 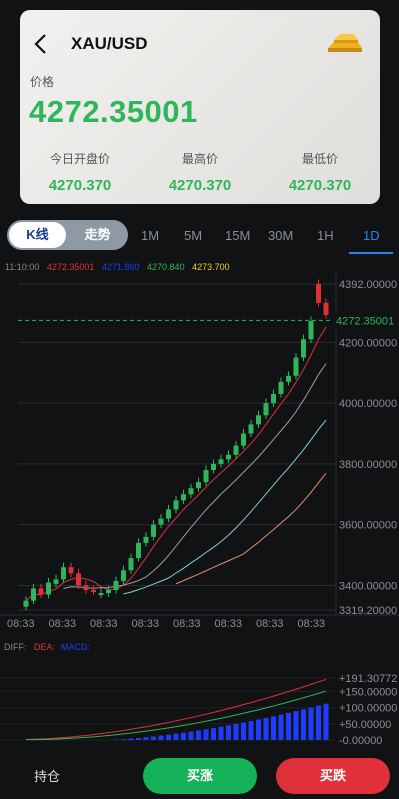 What do you see at coordinates (44, 647) in the screenshot?
I see `macd-legend-label: DEA:` at bounding box center [44, 647].